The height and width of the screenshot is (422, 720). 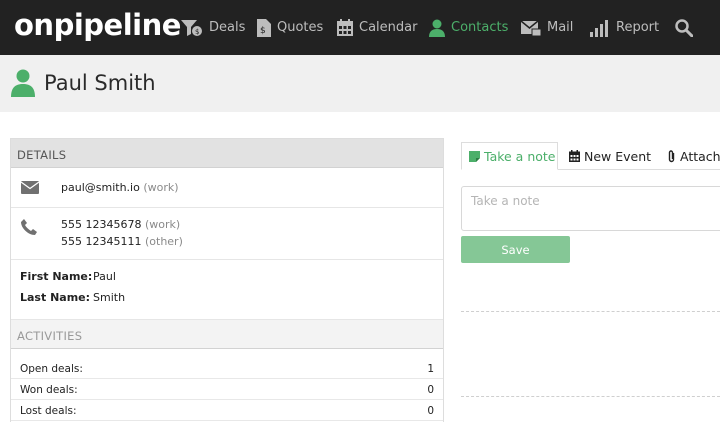 I want to click on tab-label: New Event, so click(x=618, y=156).